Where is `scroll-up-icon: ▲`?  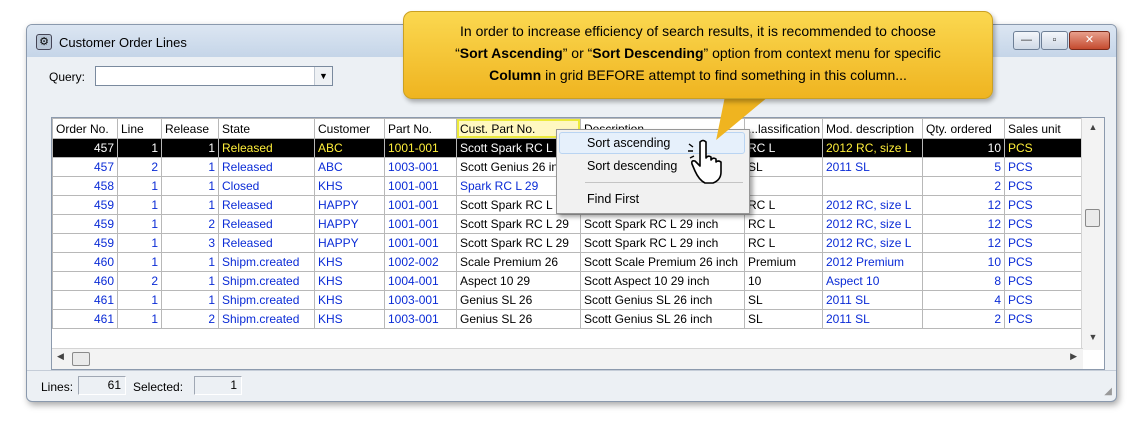
scroll-up-icon: ▲ is located at coordinates (1093, 127).